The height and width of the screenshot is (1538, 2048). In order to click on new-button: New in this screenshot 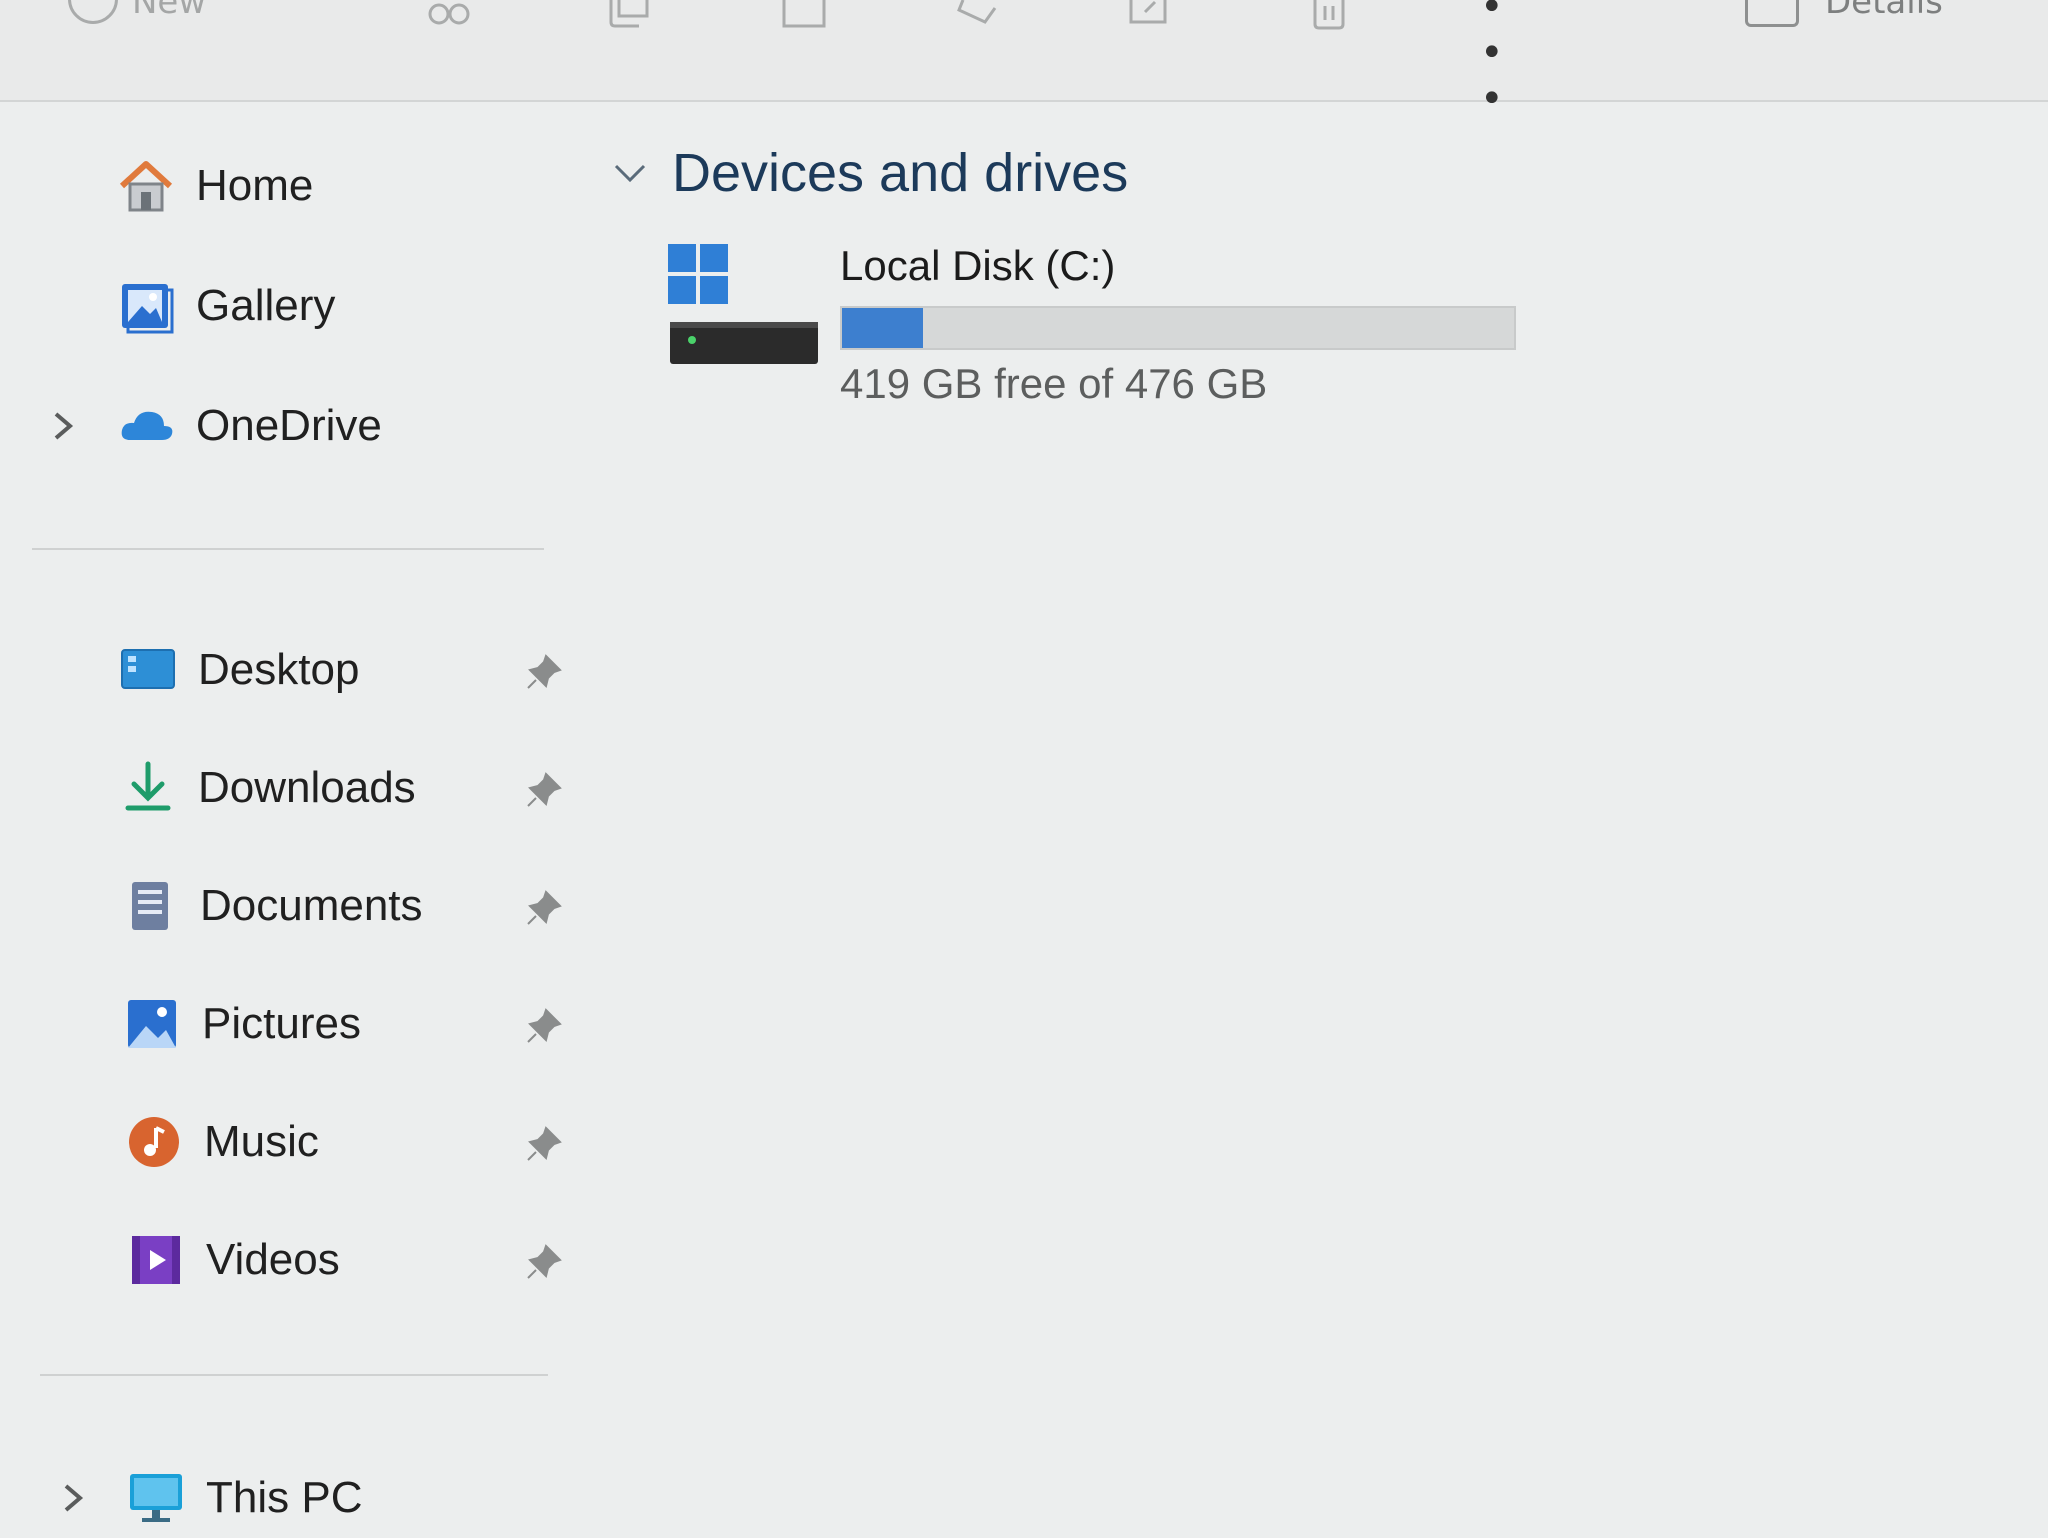, I will do `click(163, 13)`.